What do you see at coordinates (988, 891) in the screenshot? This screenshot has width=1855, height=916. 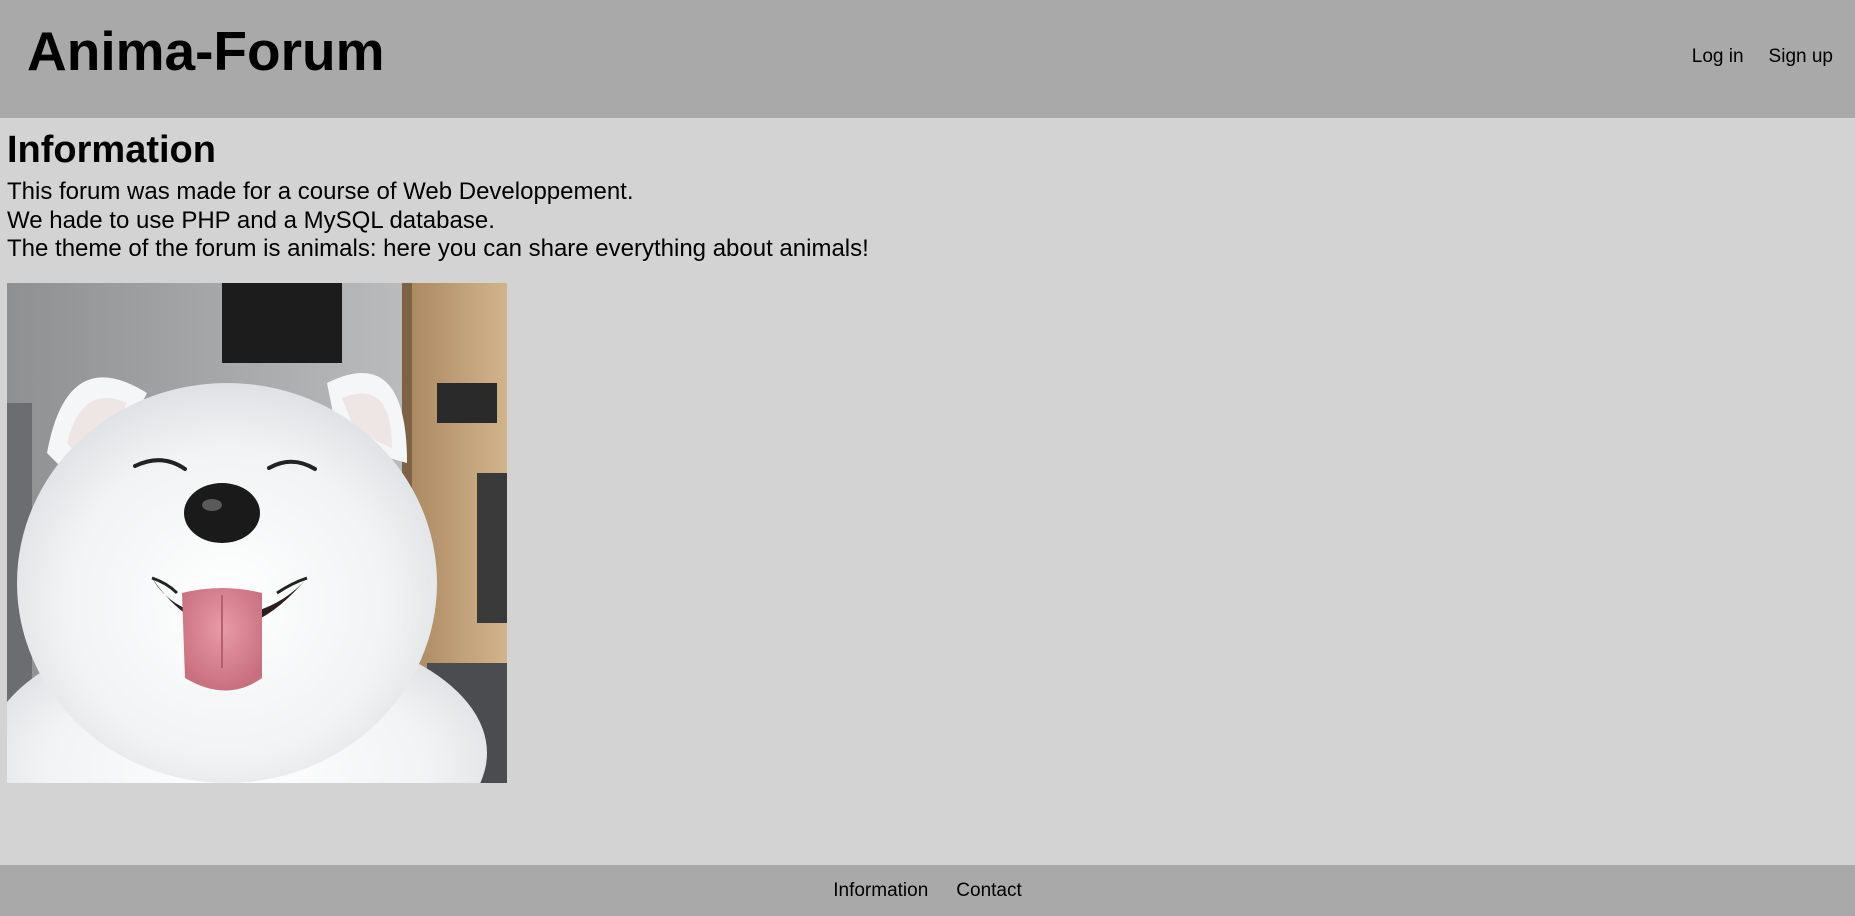 I see `footer-contact-link: Contact` at bounding box center [988, 891].